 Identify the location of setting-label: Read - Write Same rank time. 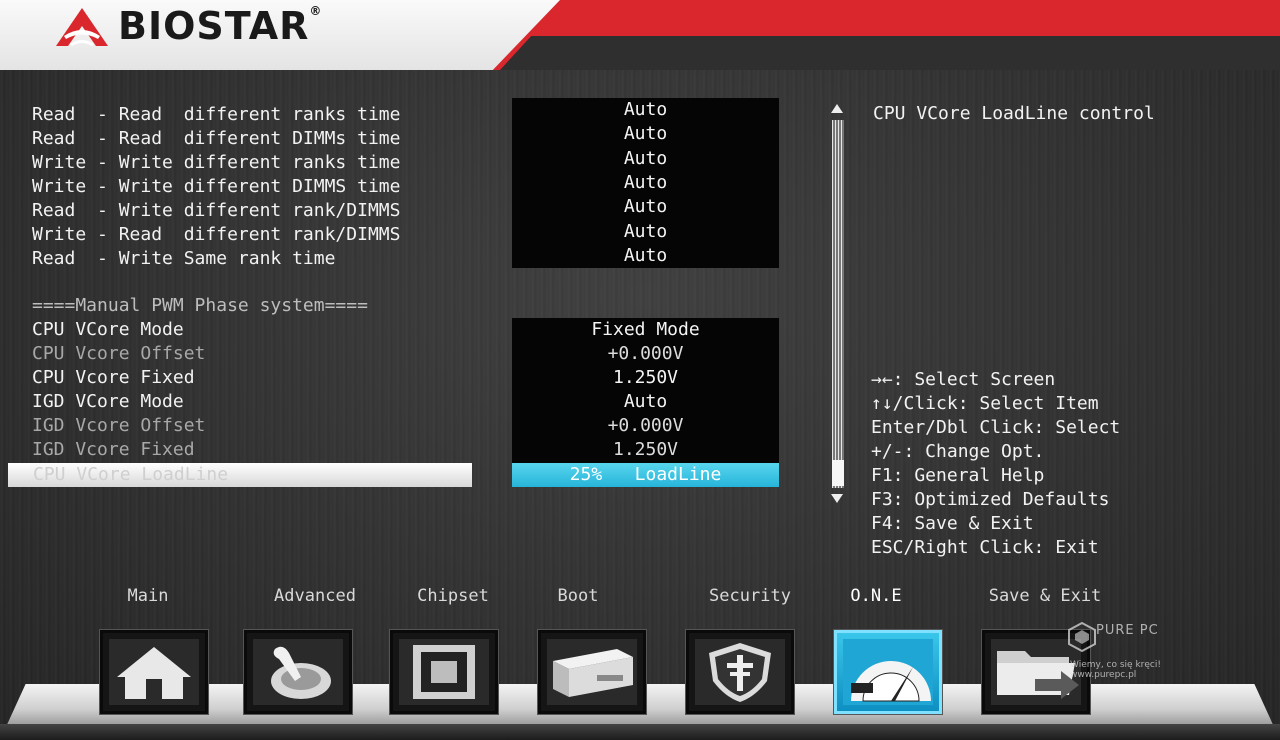
(183, 259).